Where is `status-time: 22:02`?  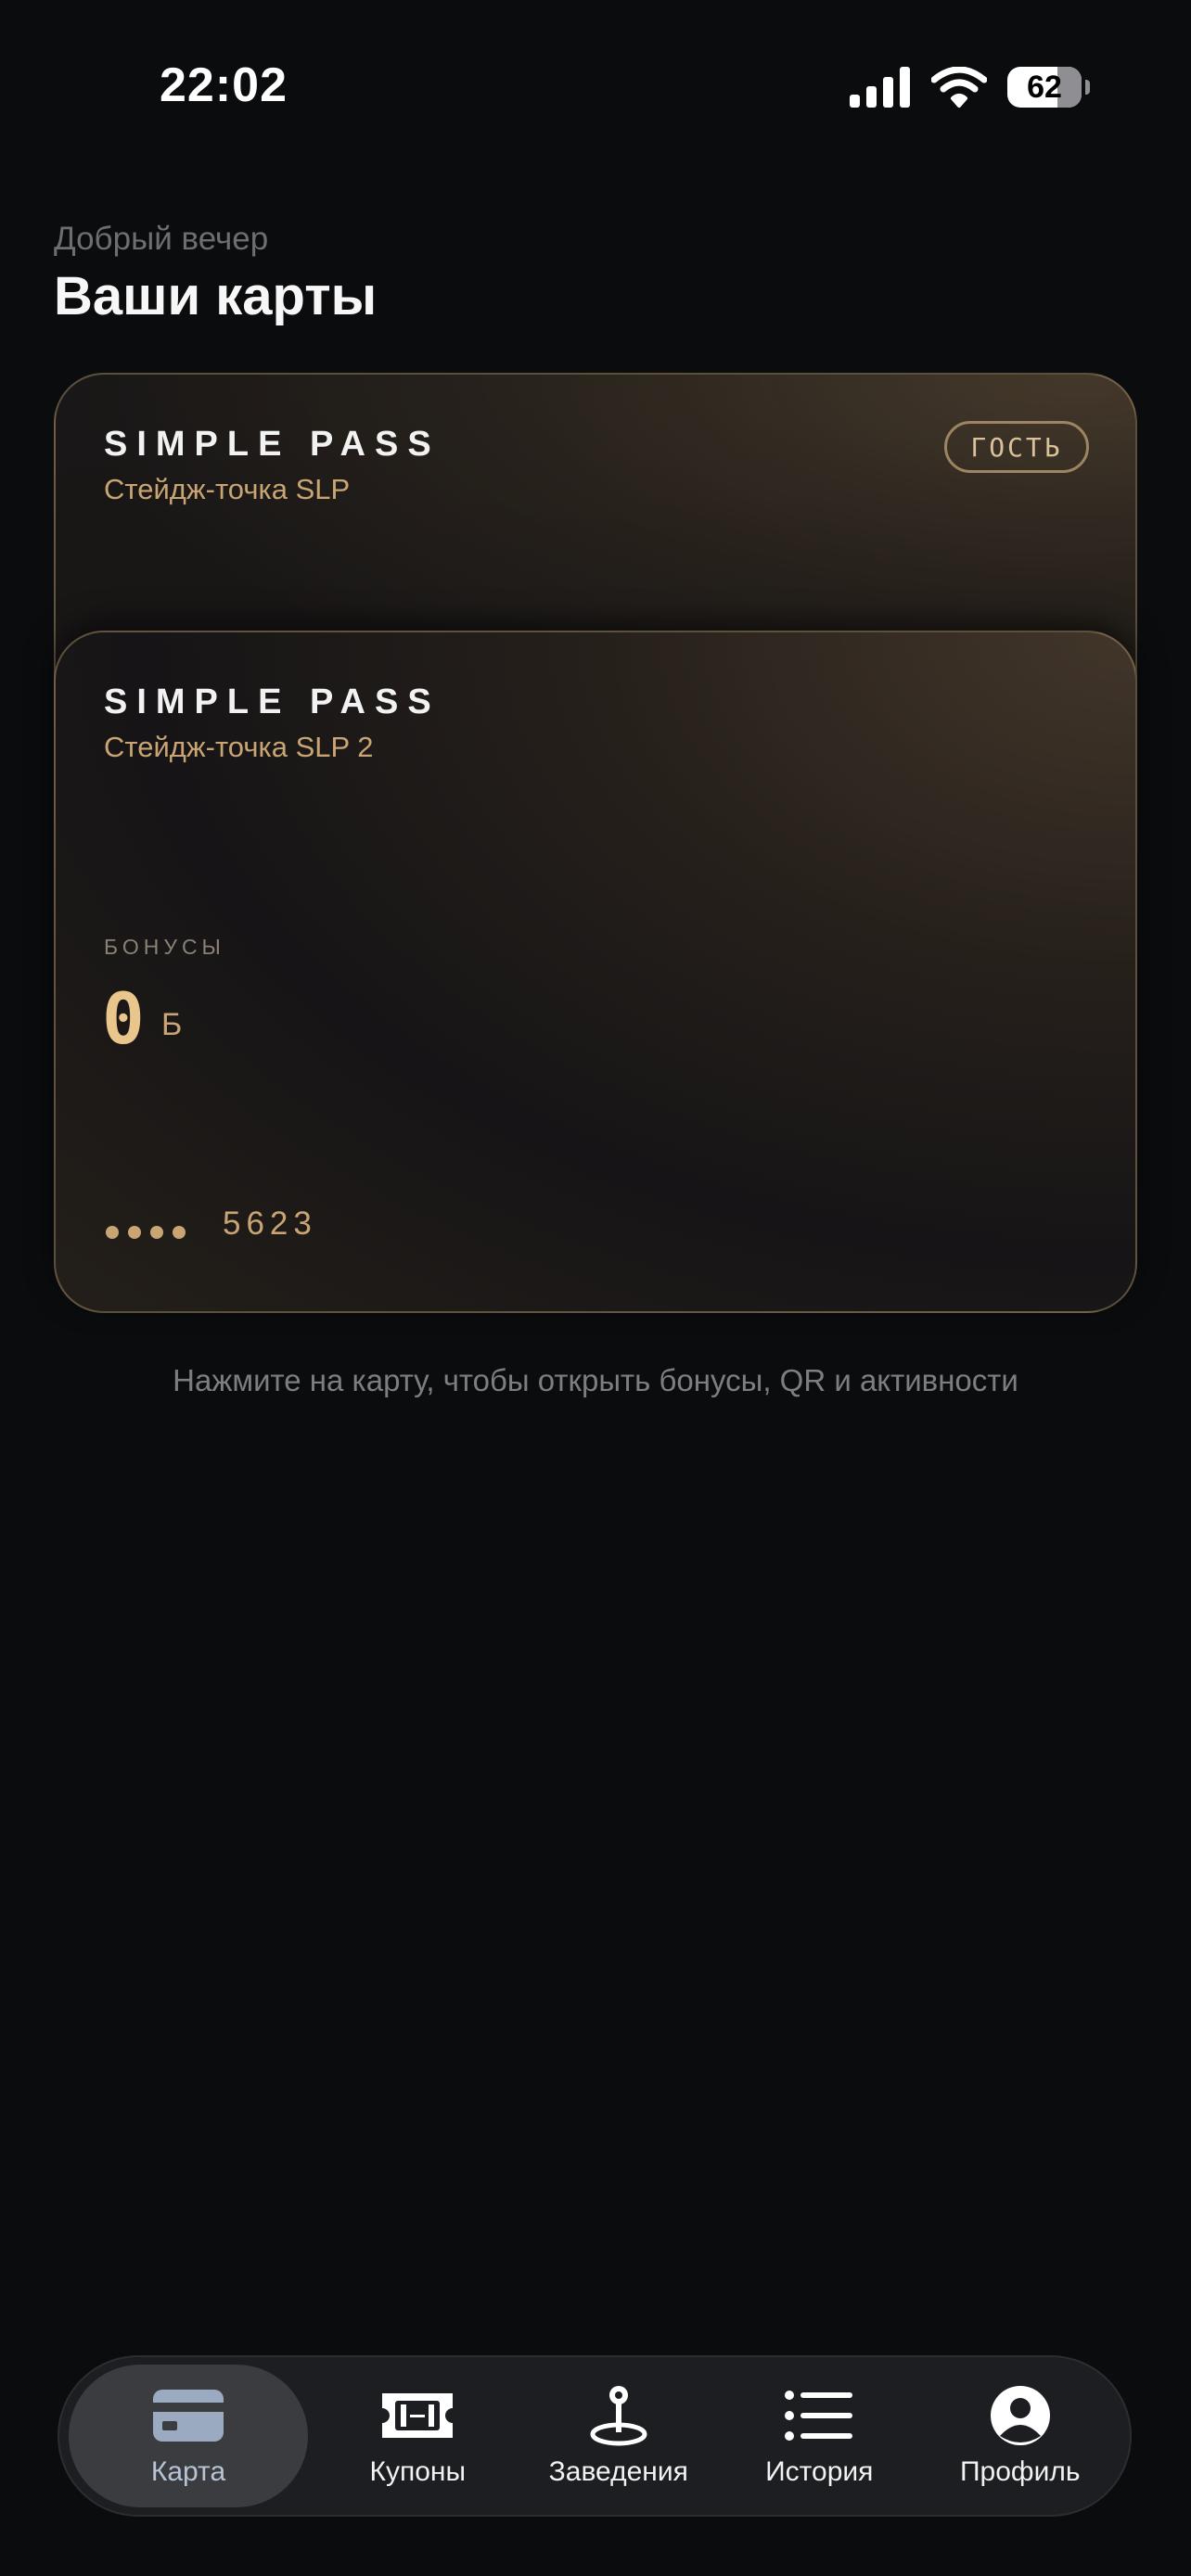 status-time: 22:02 is located at coordinates (224, 85).